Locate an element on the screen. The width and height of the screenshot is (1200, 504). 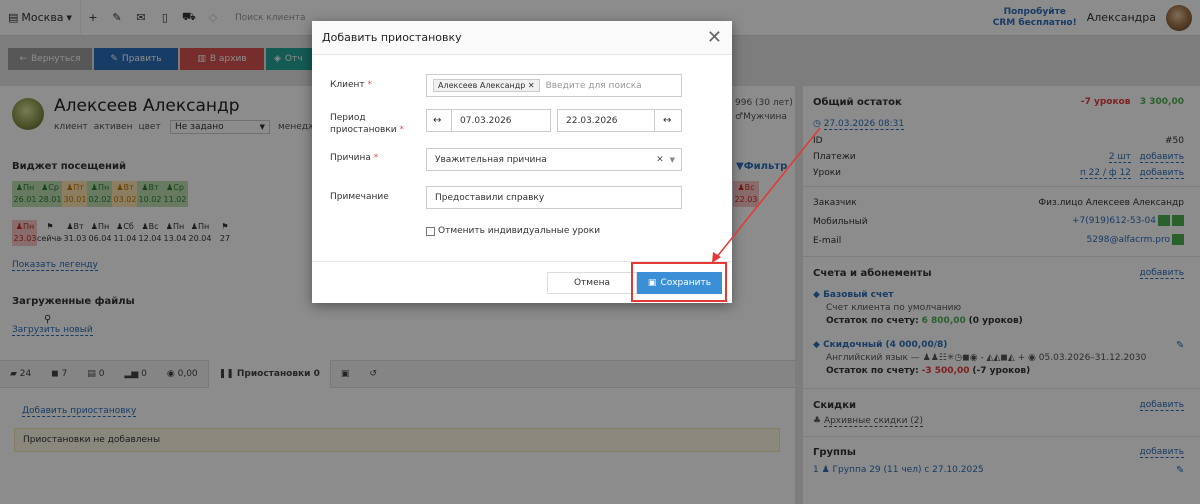
caret-down-icon: ▼ is located at coordinates (672, 159).